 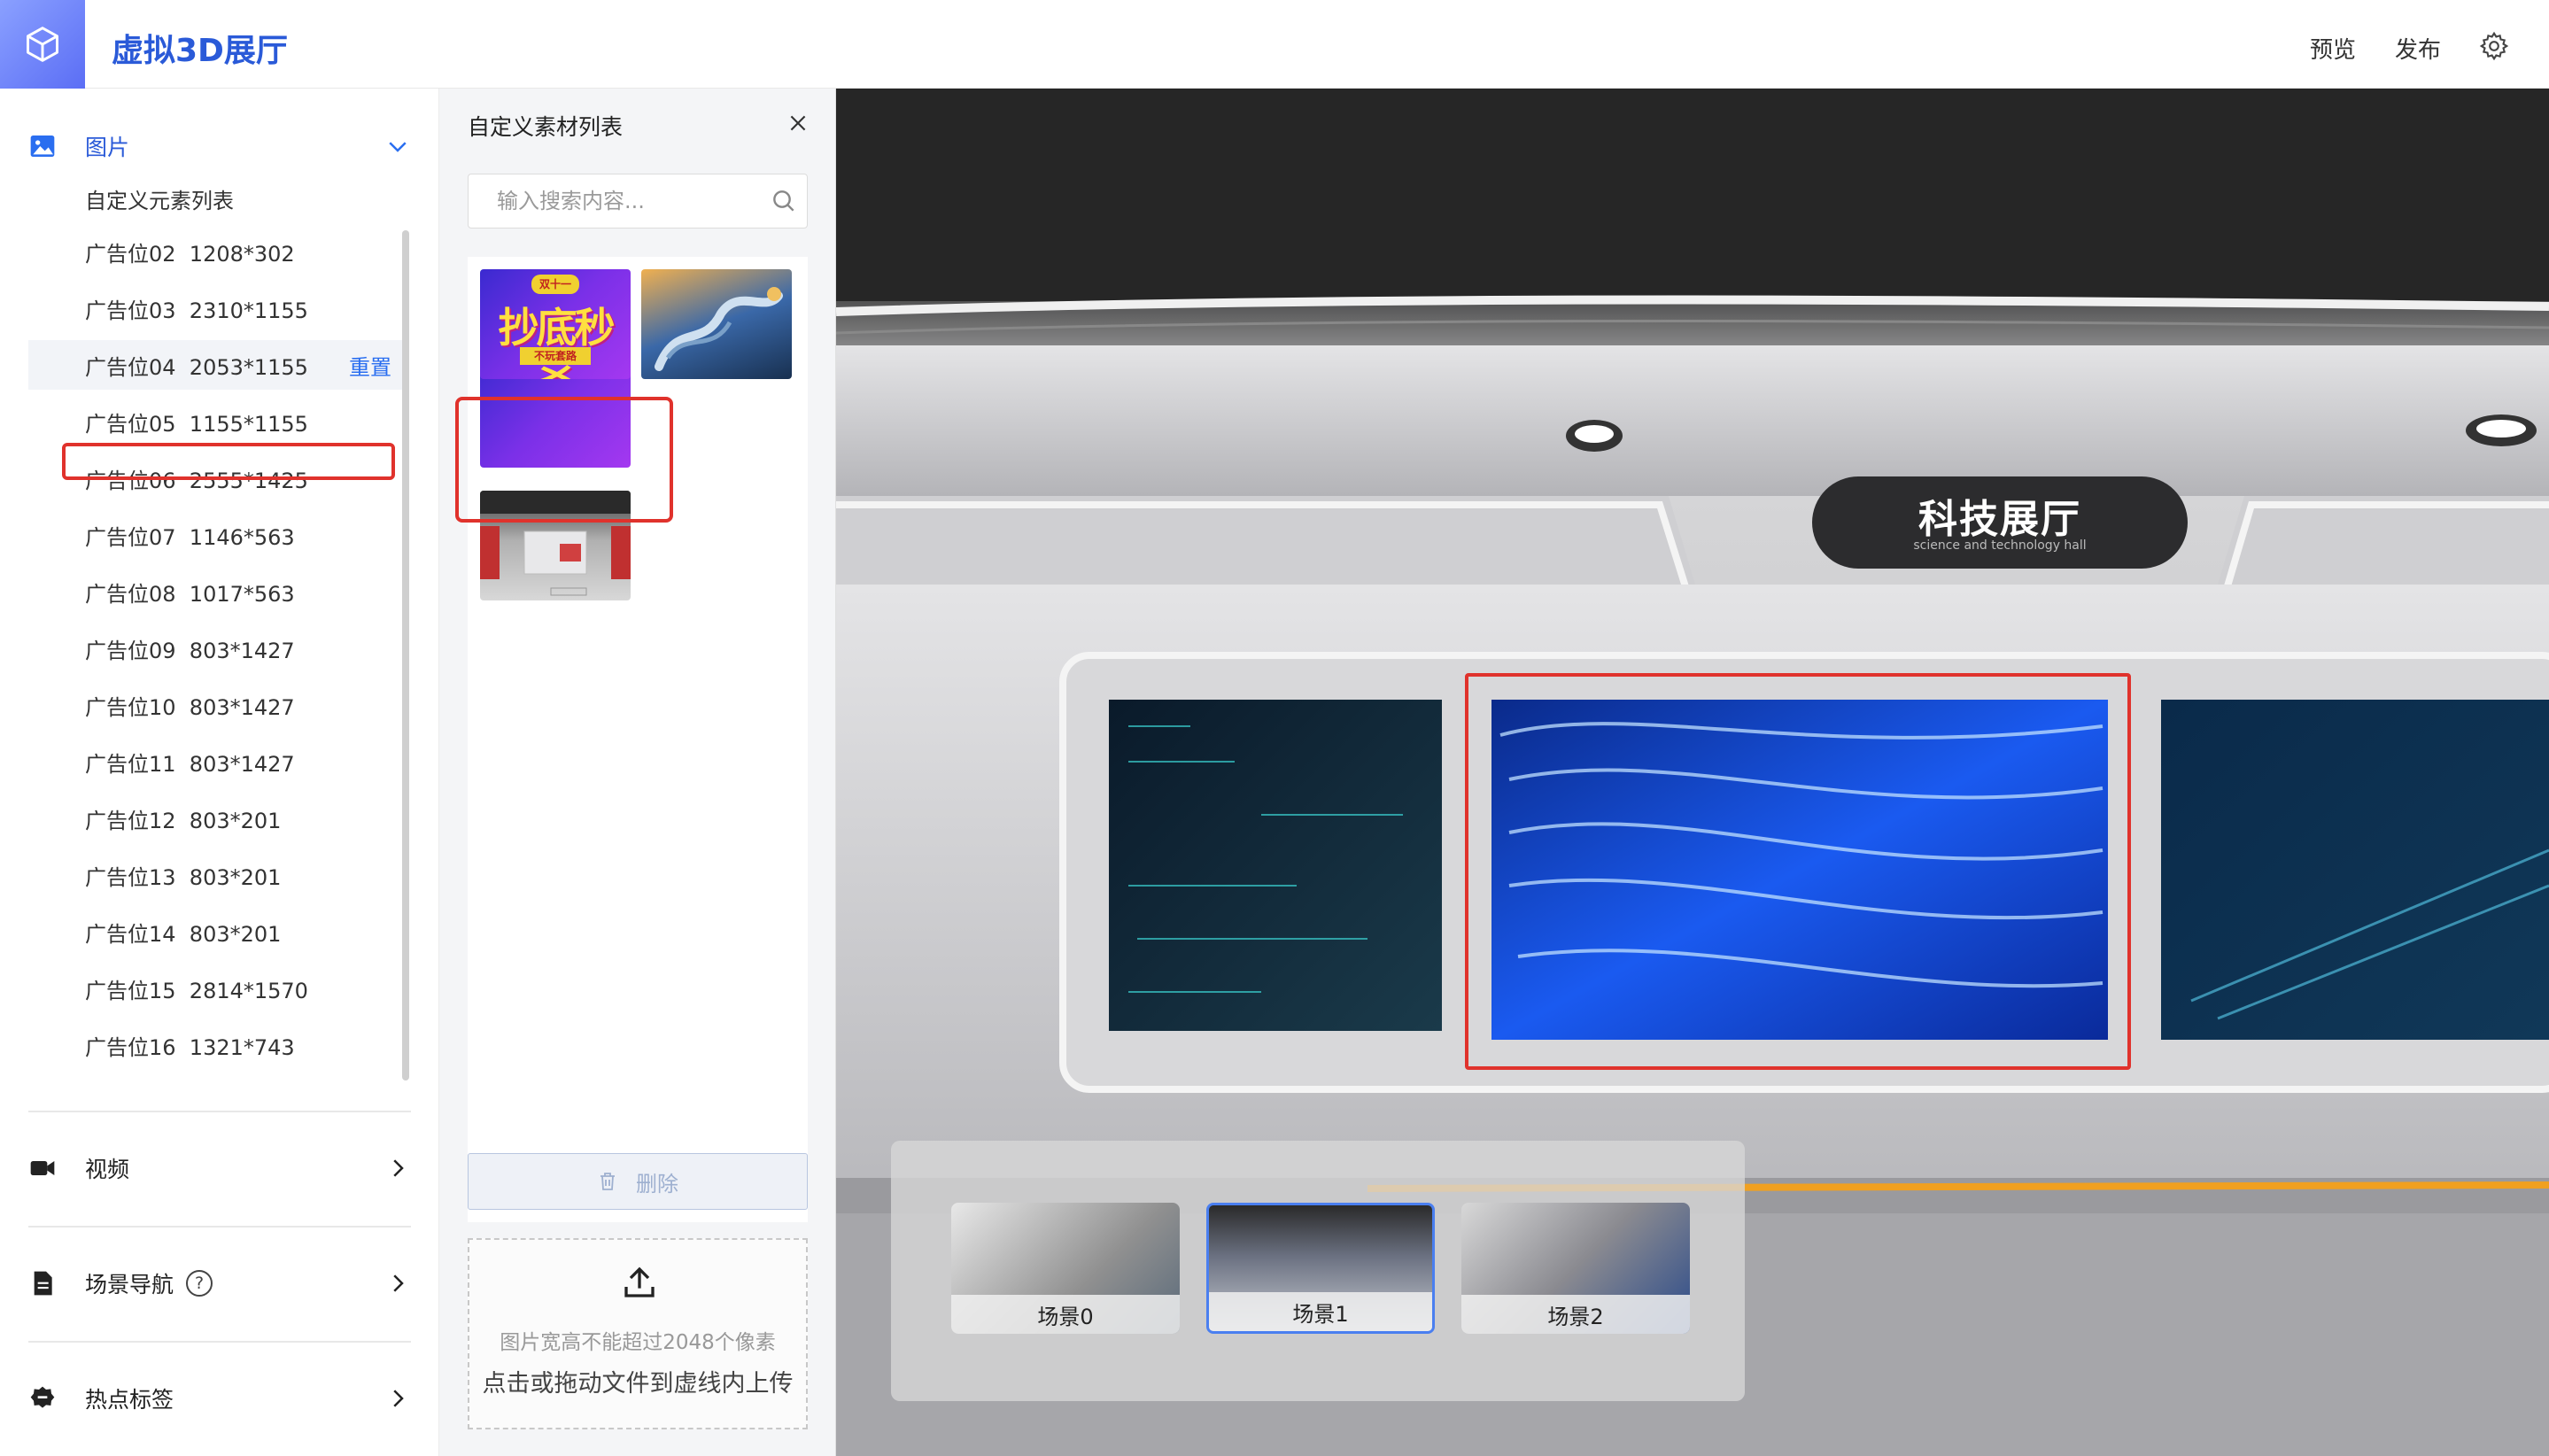 What do you see at coordinates (190, 650) in the screenshot?
I see `ad-slot-label: 广告位09 803*1427` at bounding box center [190, 650].